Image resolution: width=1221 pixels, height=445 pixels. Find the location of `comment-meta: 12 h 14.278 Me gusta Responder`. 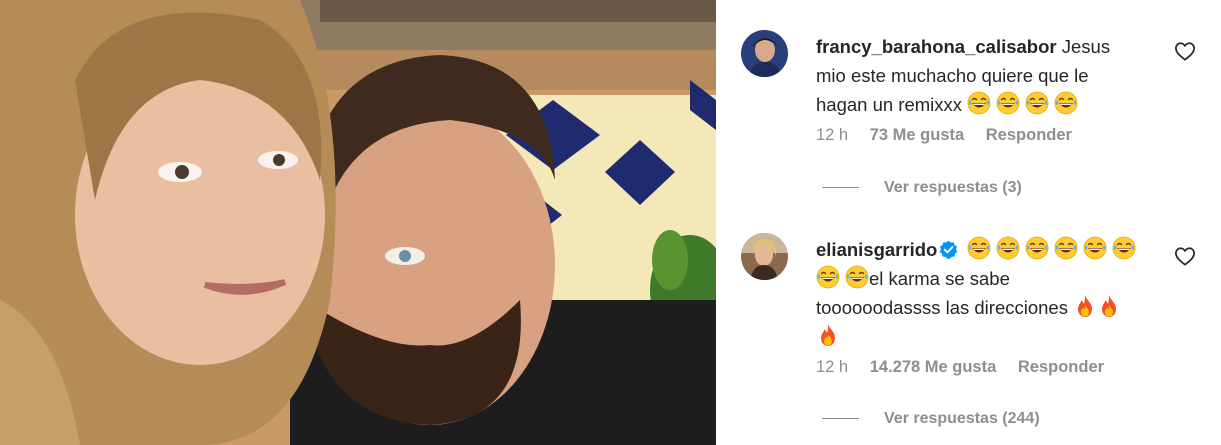

comment-meta: 12 h 14.278 Me gusta Responder is located at coordinates (968, 367).